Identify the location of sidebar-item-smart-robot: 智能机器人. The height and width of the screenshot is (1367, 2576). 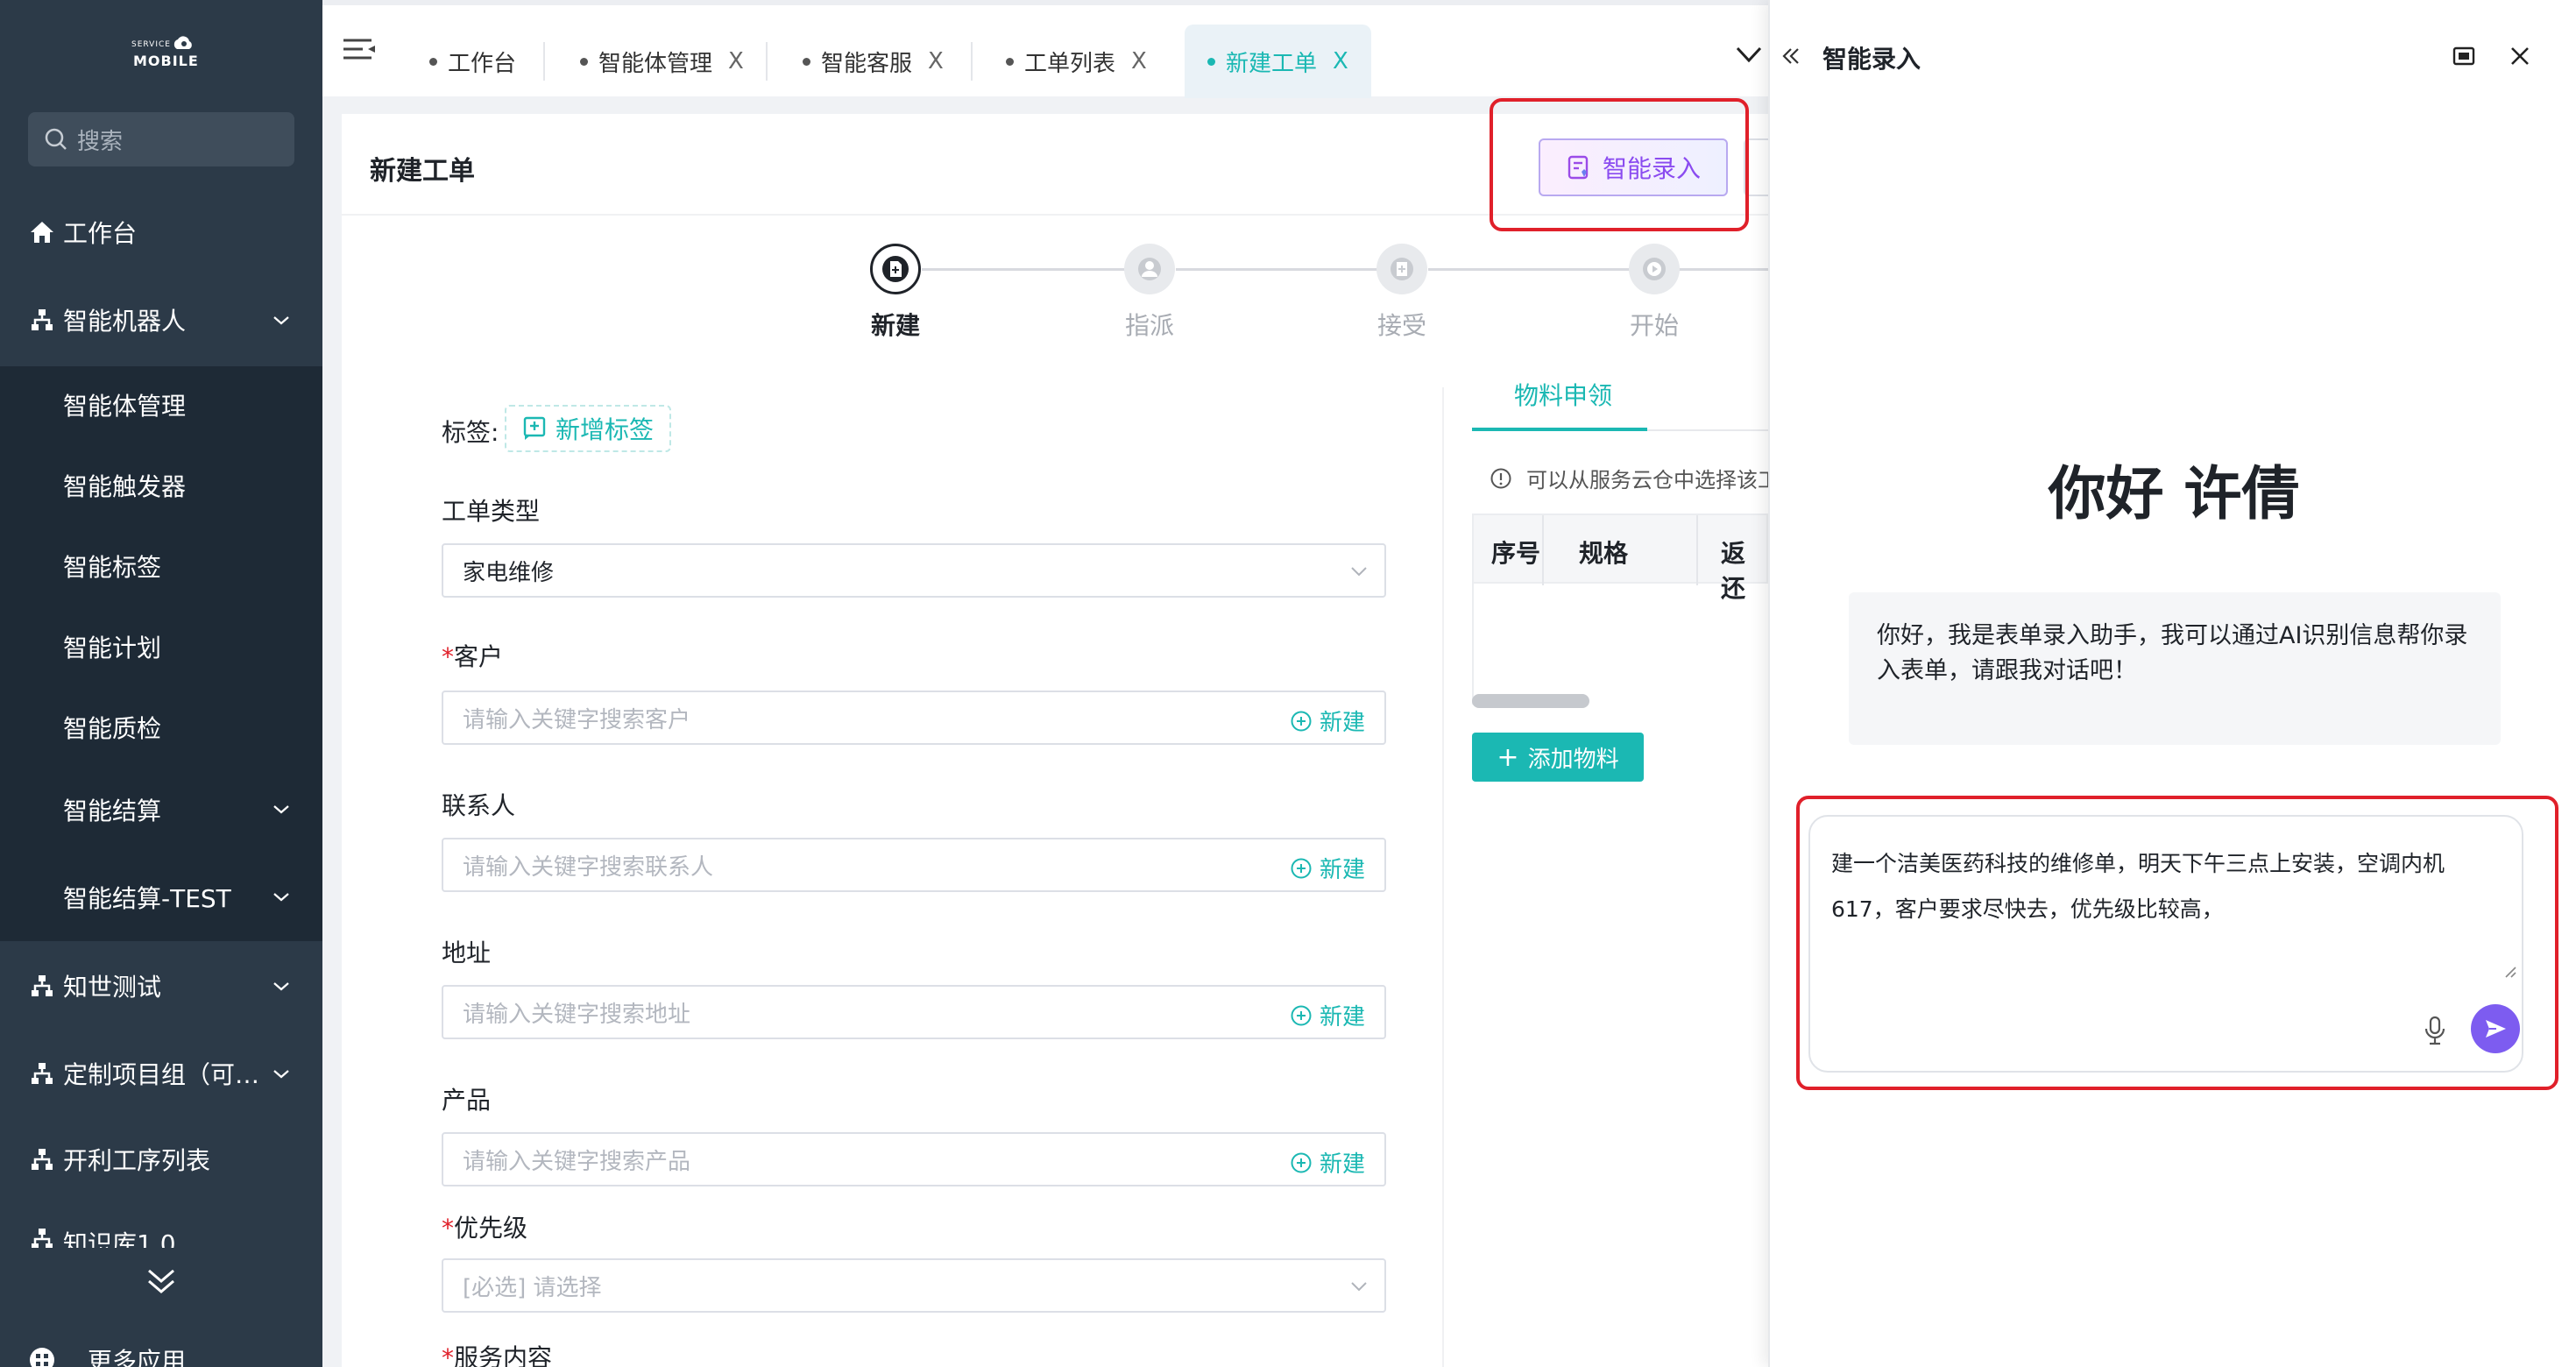
(161, 319).